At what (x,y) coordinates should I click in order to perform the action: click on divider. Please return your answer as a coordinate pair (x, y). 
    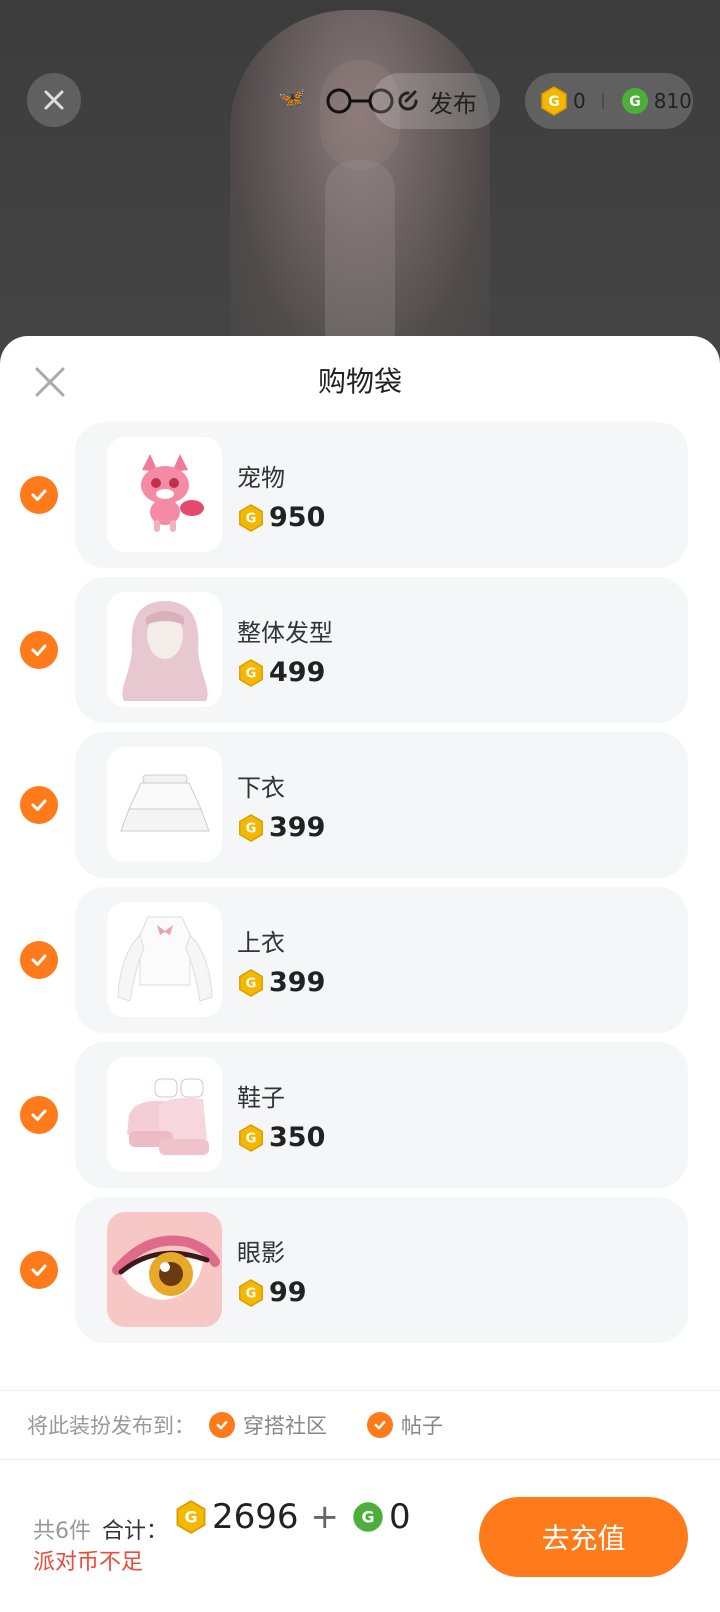
    Looking at the image, I should click on (602, 101).